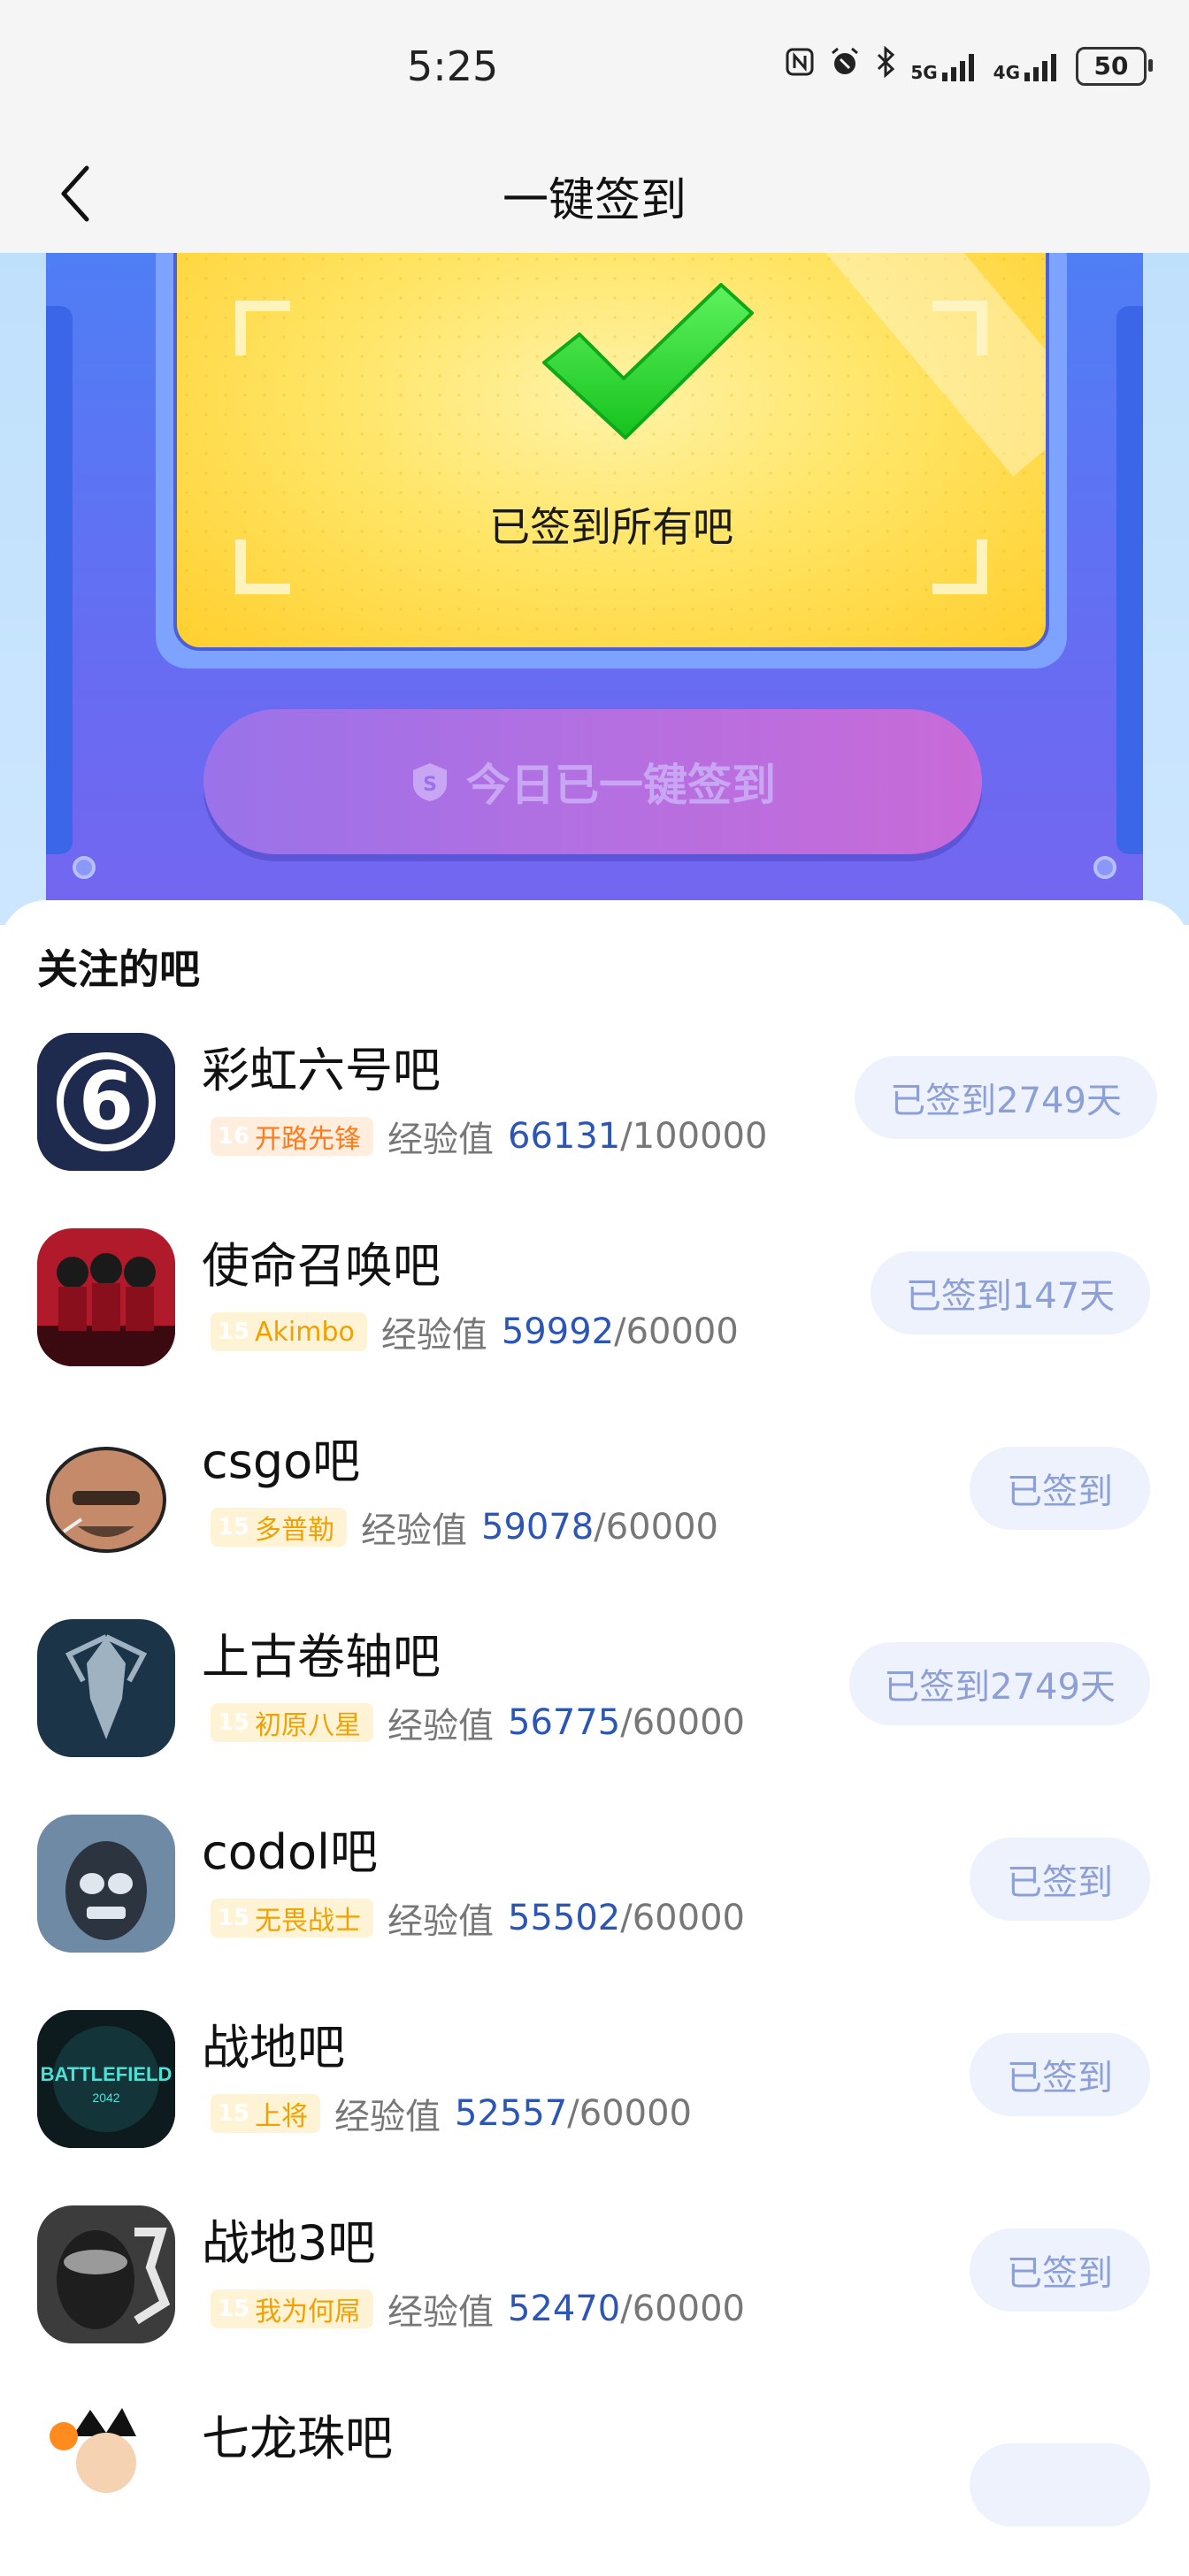 This screenshot has height=2576, width=1189. What do you see at coordinates (564, 1918) in the screenshot?
I see `exp-current: 55502` at bounding box center [564, 1918].